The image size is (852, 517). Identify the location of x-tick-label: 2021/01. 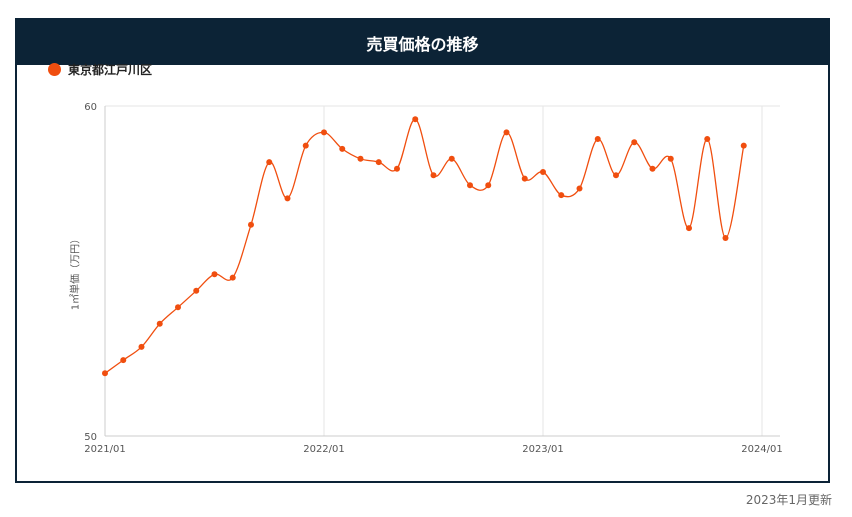
(105, 449).